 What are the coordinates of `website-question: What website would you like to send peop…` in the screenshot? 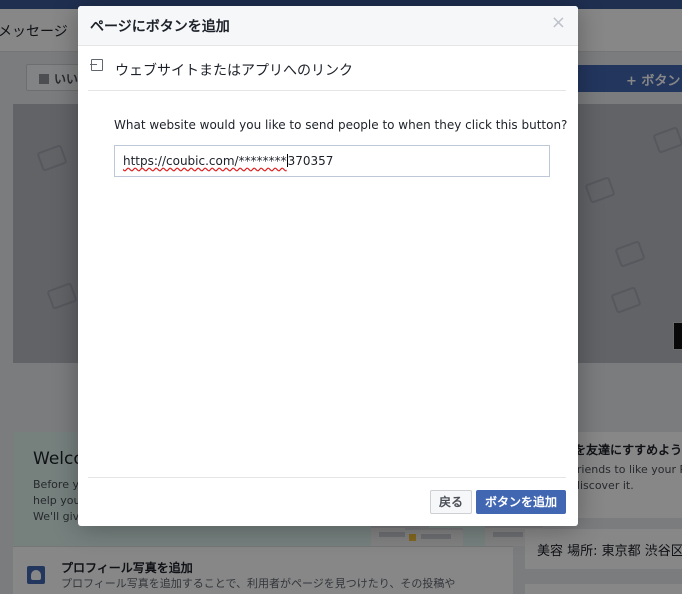 It's located at (341, 125).